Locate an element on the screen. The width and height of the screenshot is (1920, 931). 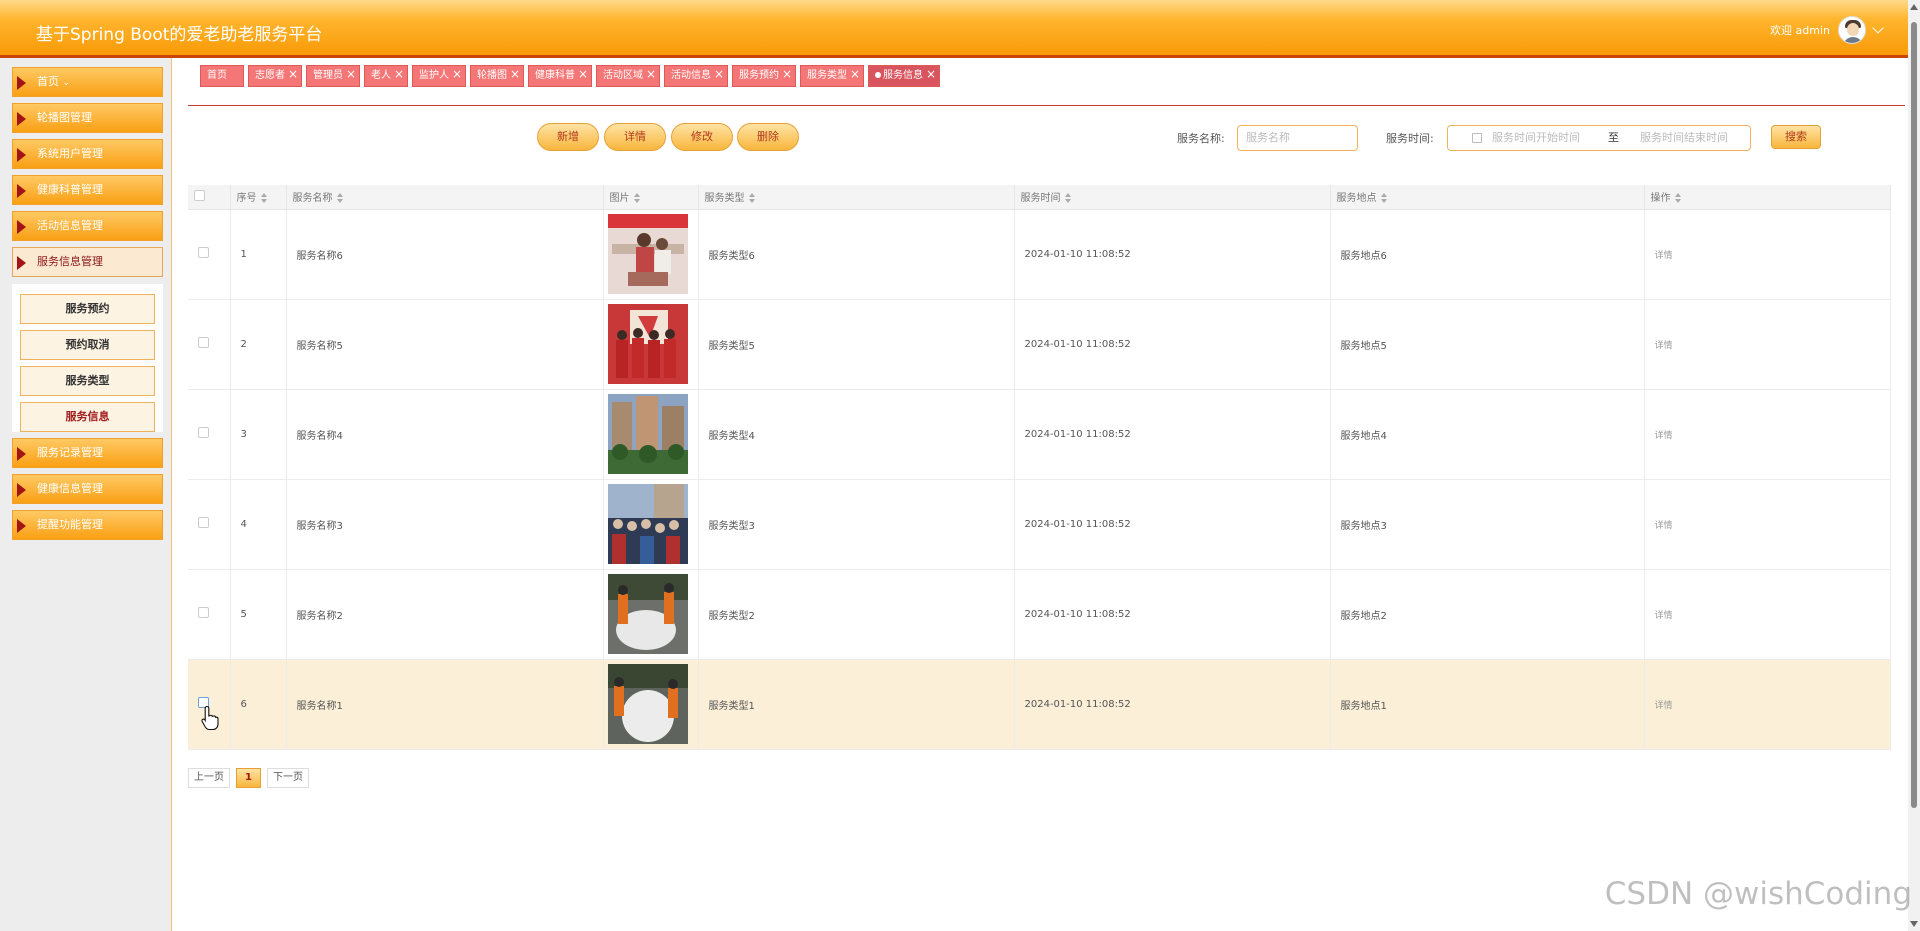
submenu-item-service-type: 服务类型 is located at coordinates (87, 381).